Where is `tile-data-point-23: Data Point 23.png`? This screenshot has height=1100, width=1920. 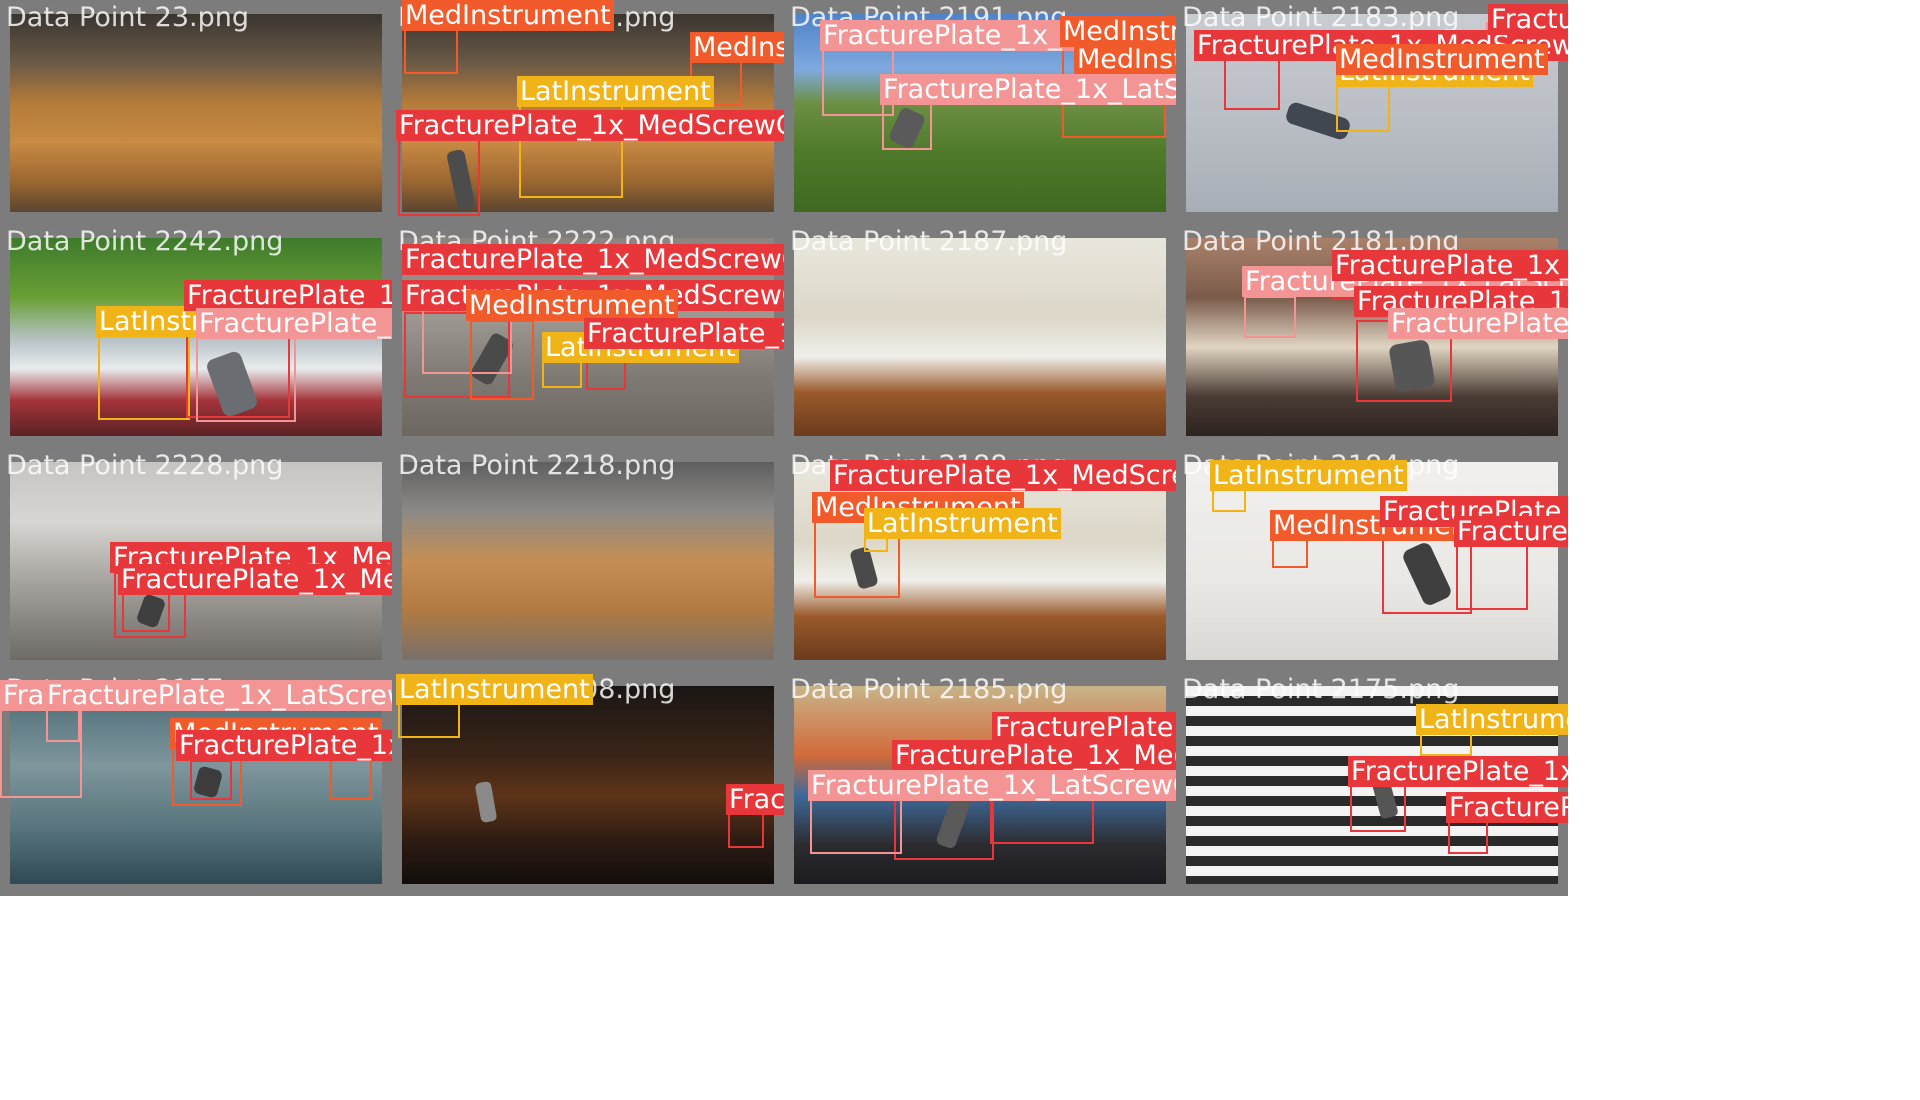 tile-data-point-23: Data Point 23.png is located at coordinates (196, 112).